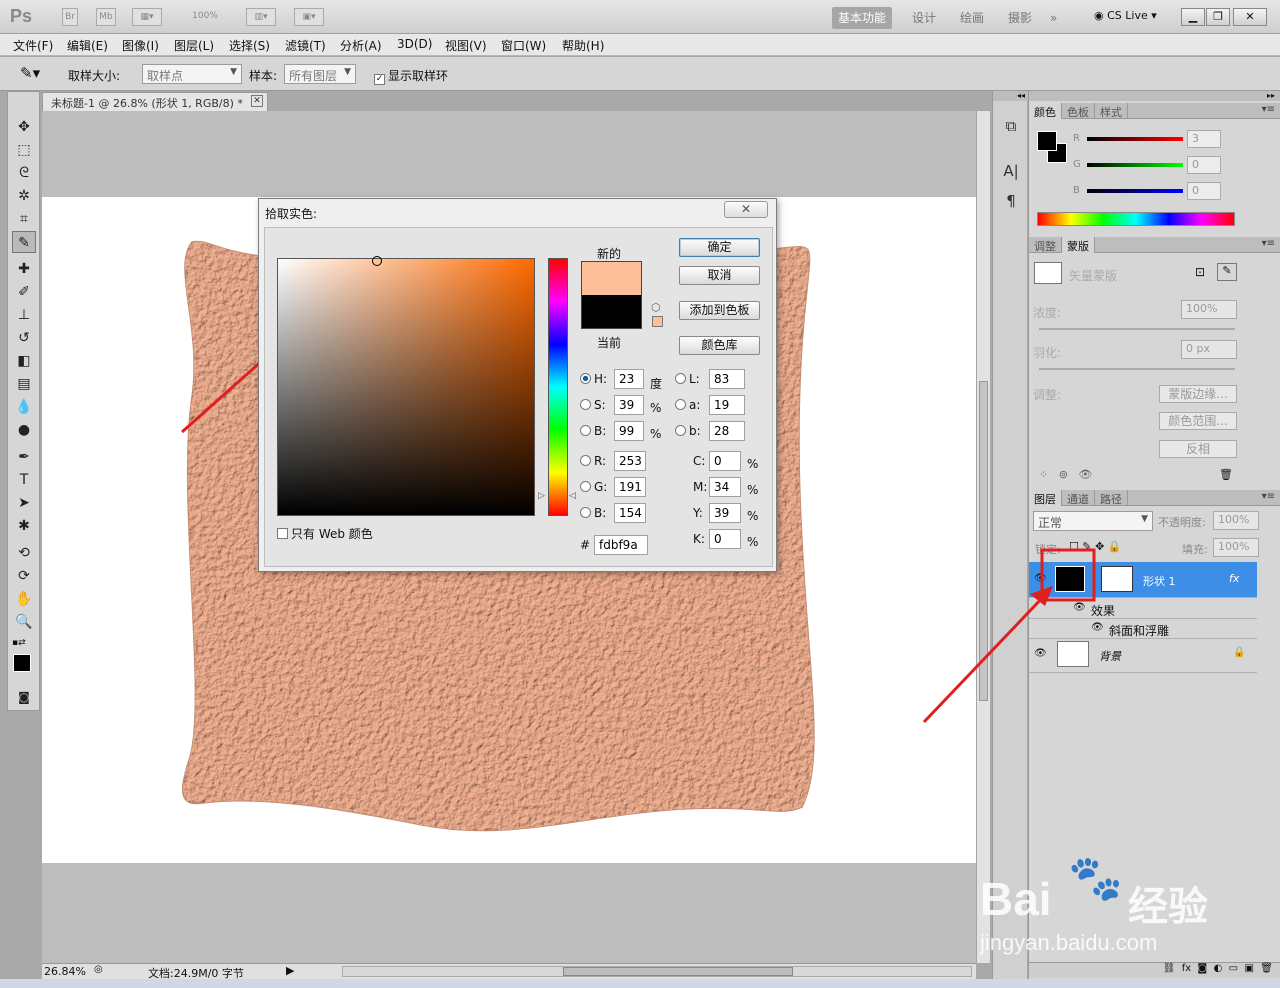 This screenshot has height=988, width=1280. What do you see at coordinates (24, 622) in the screenshot?
I see `zoom-tool-icon: 🔍` at bounding box center [24, 622].